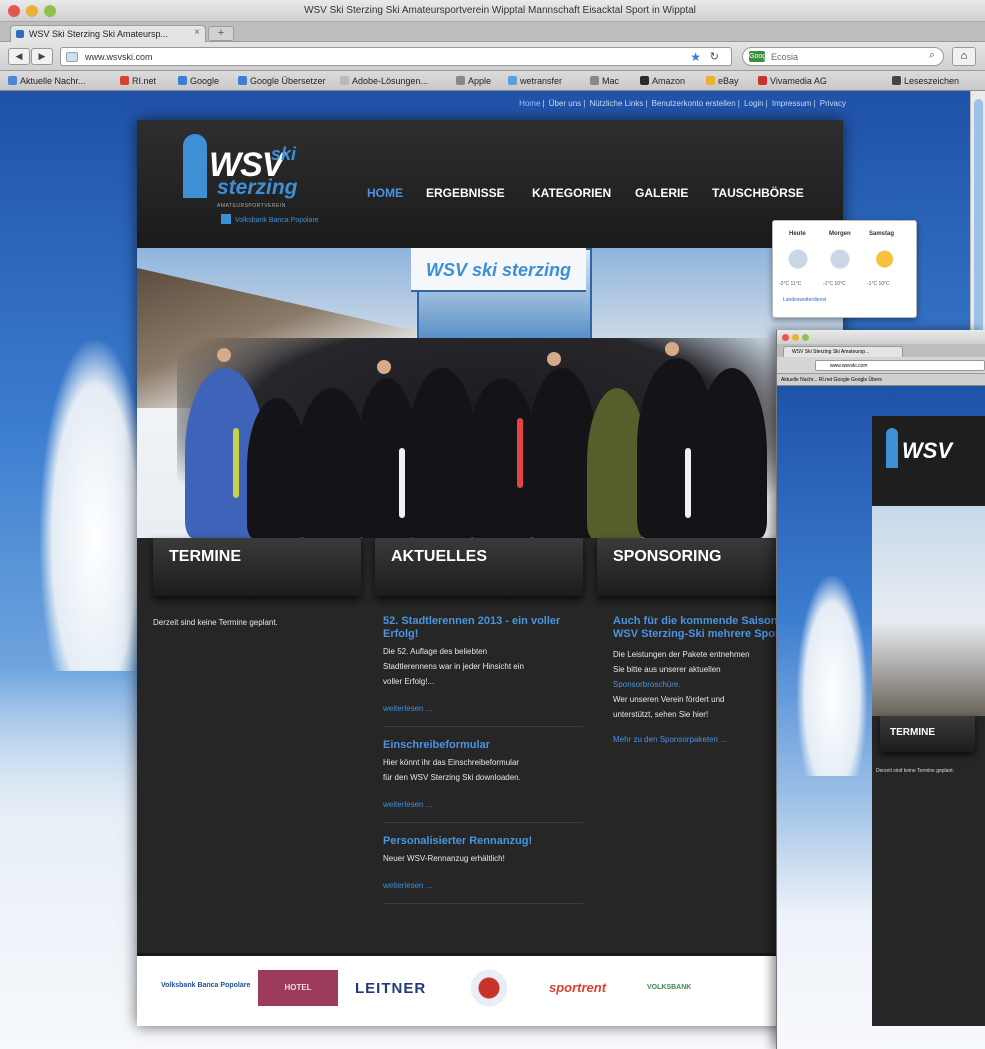 This screenshot has width=985, height=1049. I want to click on forward-button: ▶, so click(42, 56).